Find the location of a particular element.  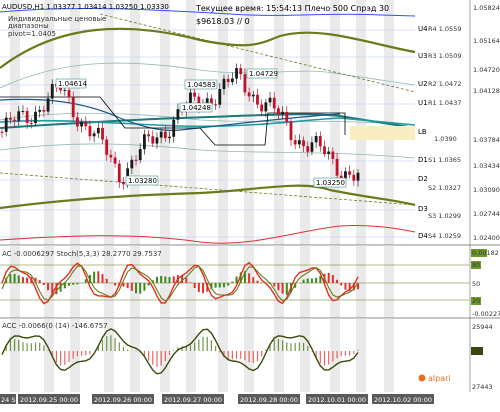

date-label-6: 2012.10.02 00:00 is located at coordinates (403, 400).